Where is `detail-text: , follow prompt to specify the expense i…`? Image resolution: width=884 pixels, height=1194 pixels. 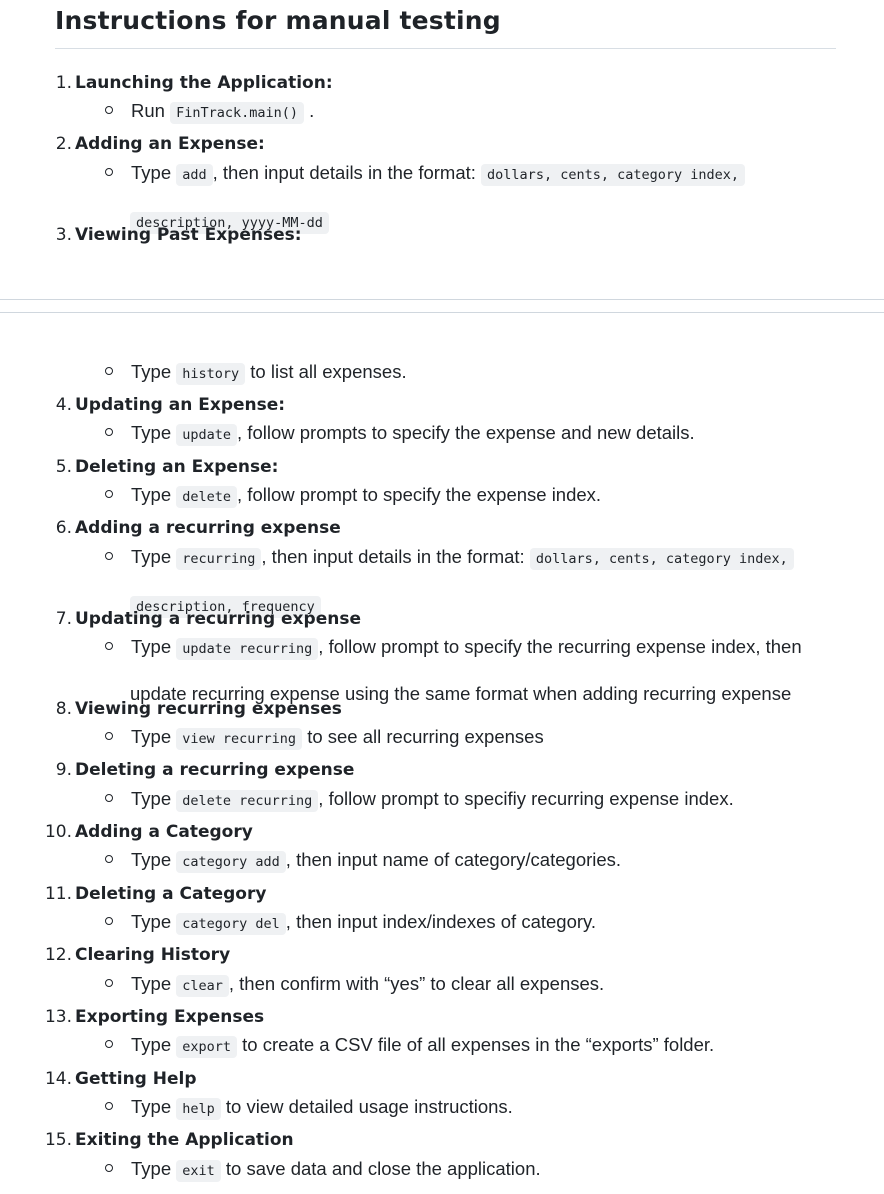
detail-text: , follow prompt to specify the expense i… is located at coordinates (419, 494).